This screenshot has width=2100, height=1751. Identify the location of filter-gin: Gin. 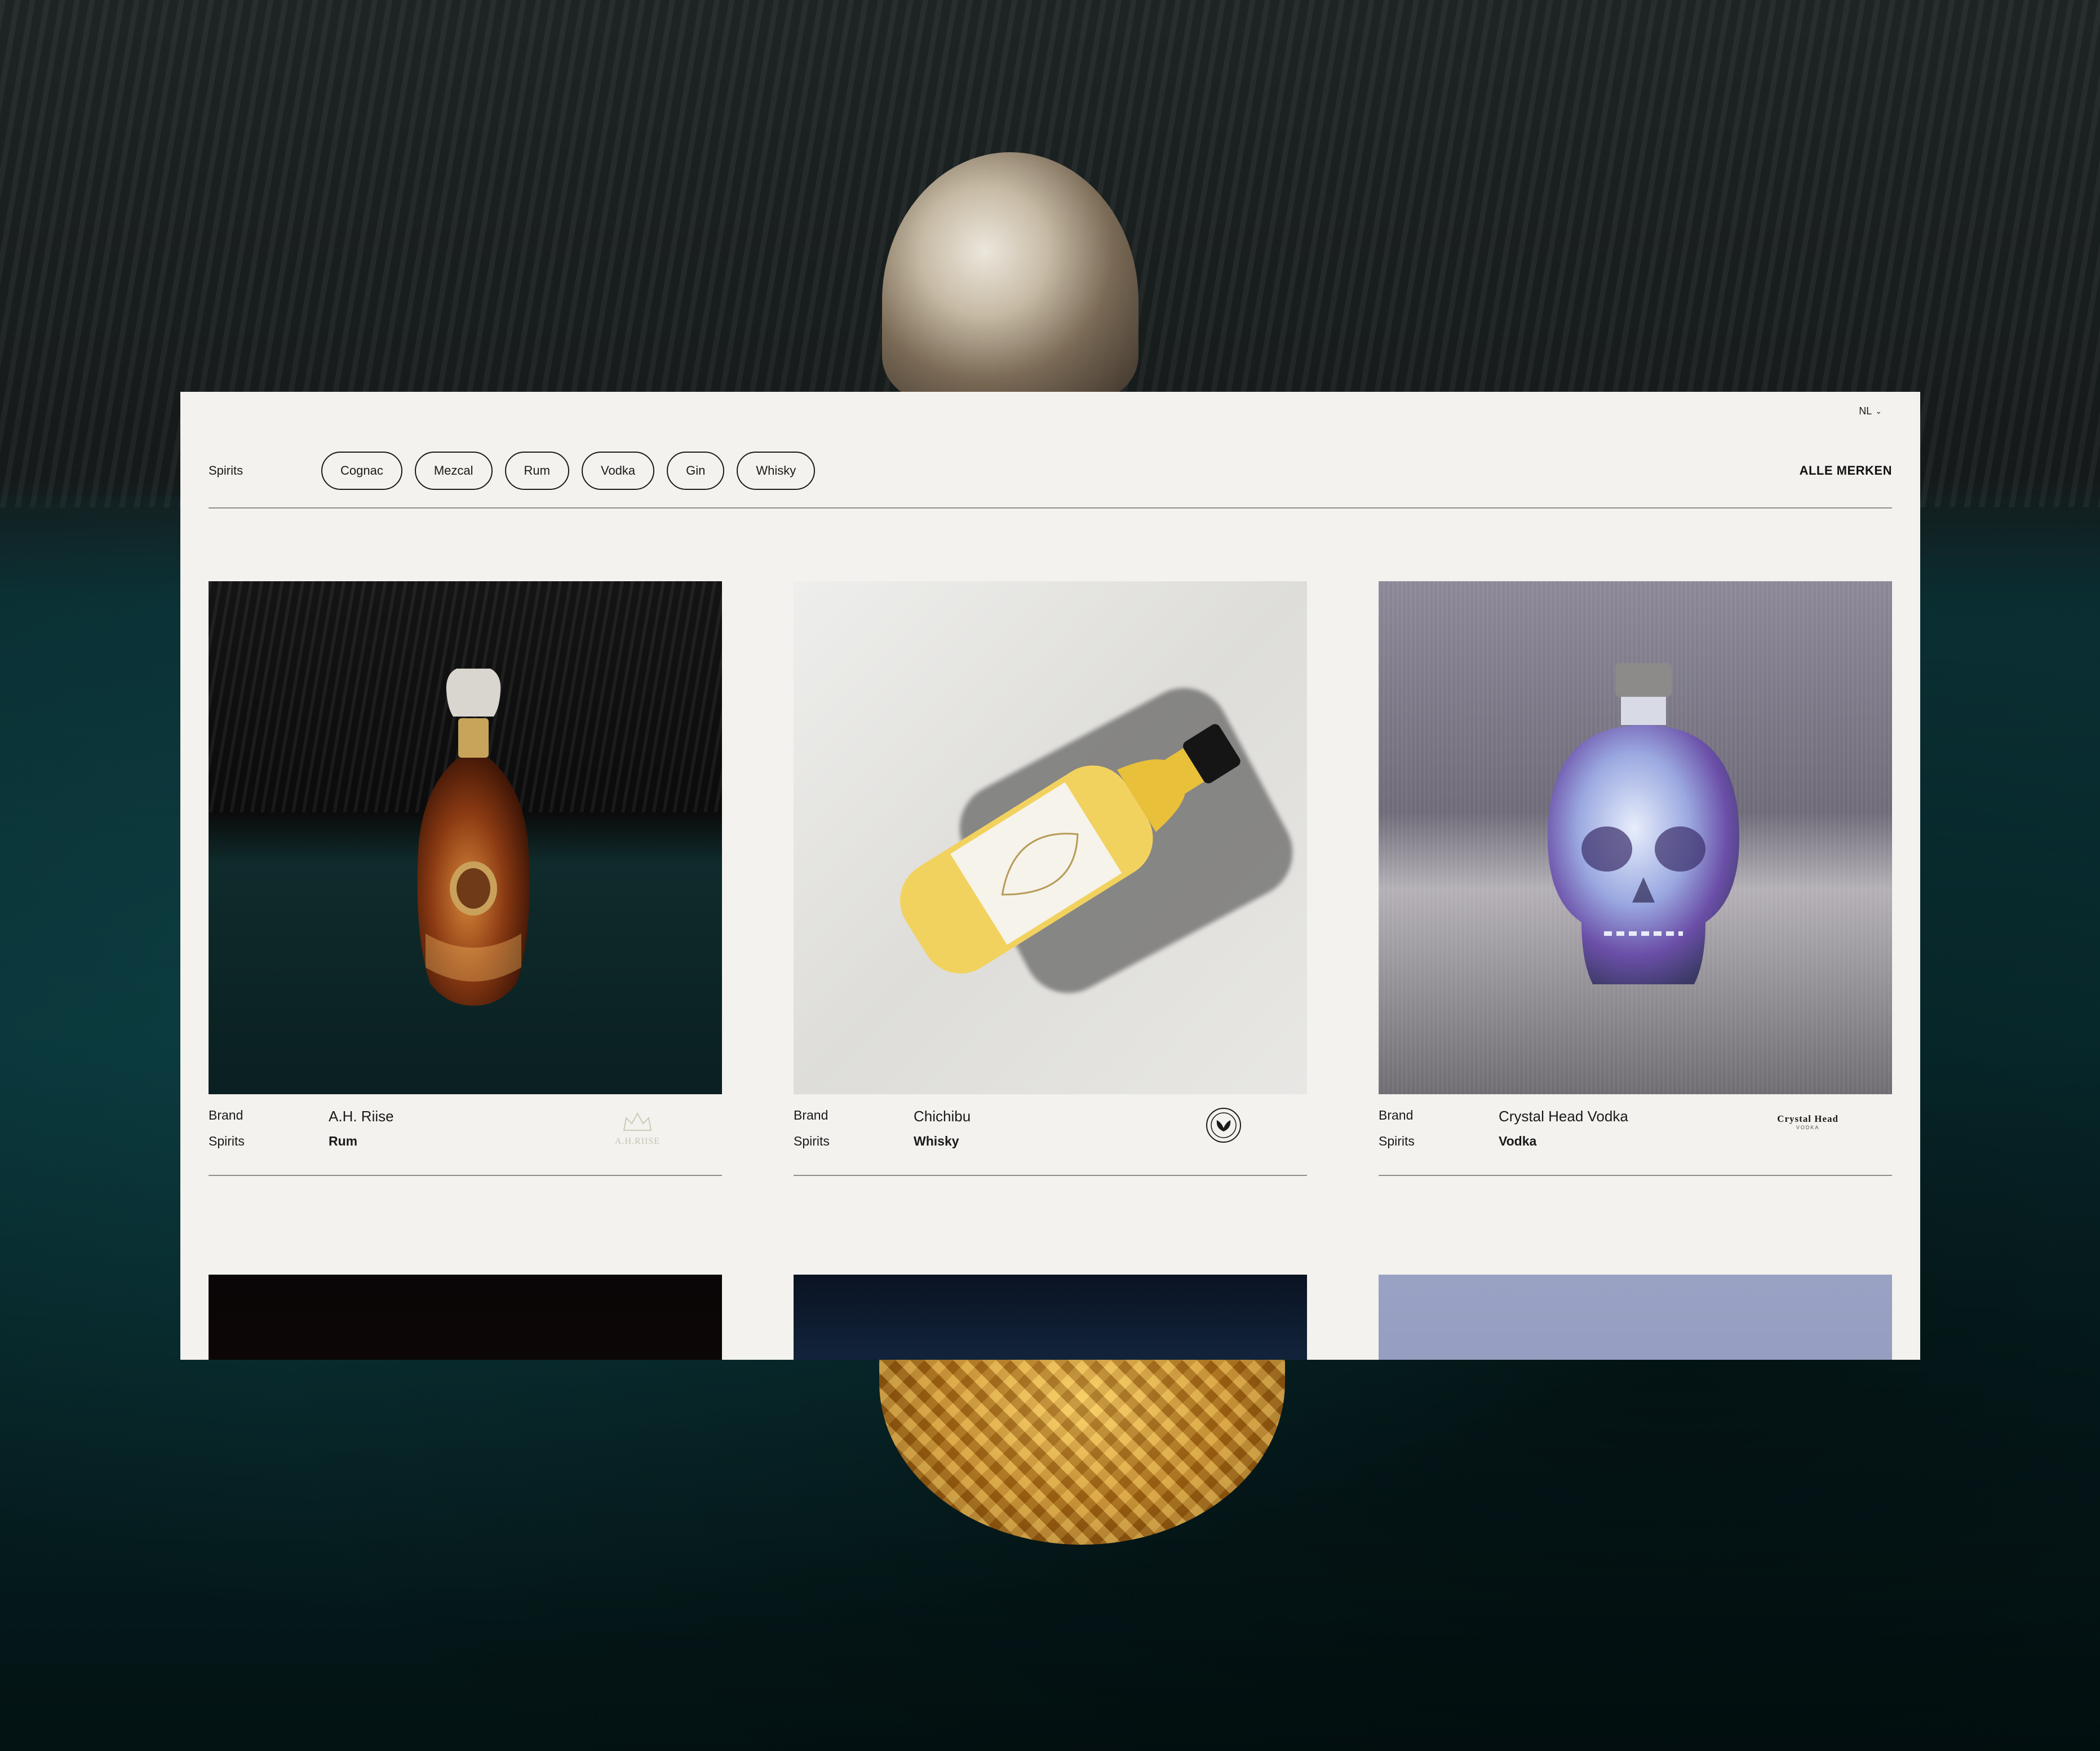
(696, 471).